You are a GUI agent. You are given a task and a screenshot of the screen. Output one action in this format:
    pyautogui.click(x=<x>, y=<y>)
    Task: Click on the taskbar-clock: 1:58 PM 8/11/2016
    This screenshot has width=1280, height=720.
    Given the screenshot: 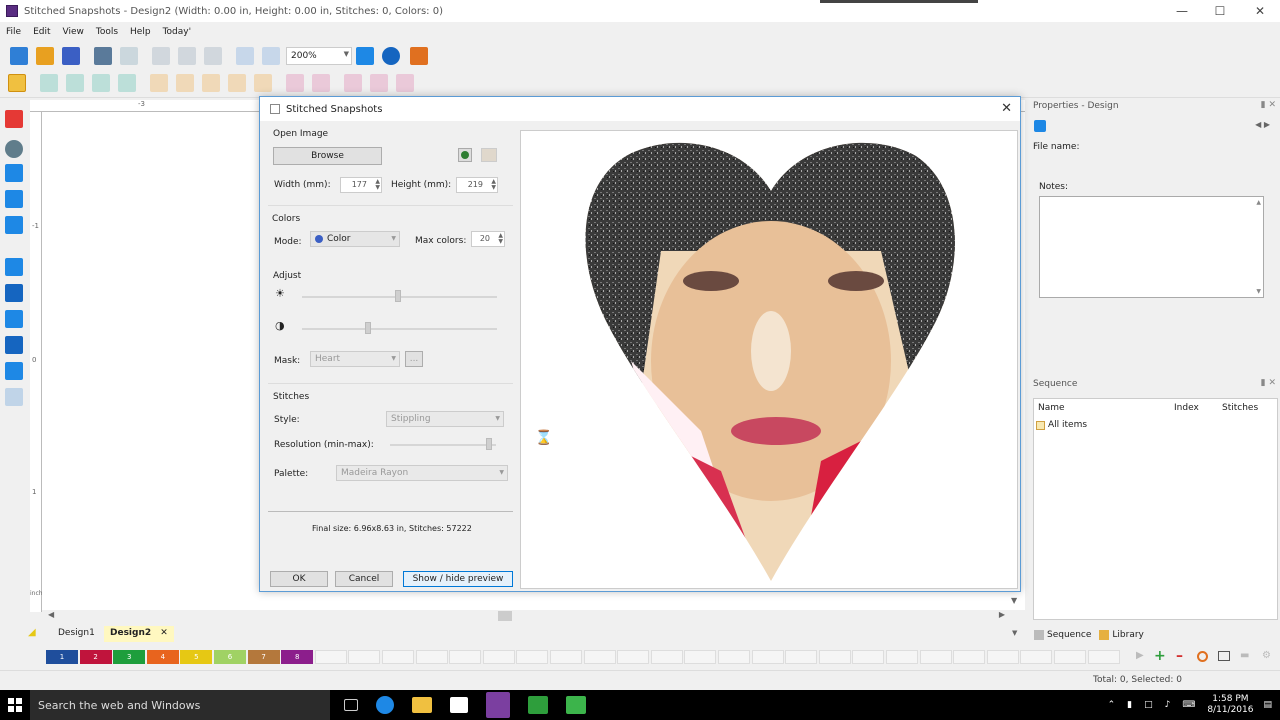 What is the action you would take?
    pyautogui.click(x=1230, y=705)
    